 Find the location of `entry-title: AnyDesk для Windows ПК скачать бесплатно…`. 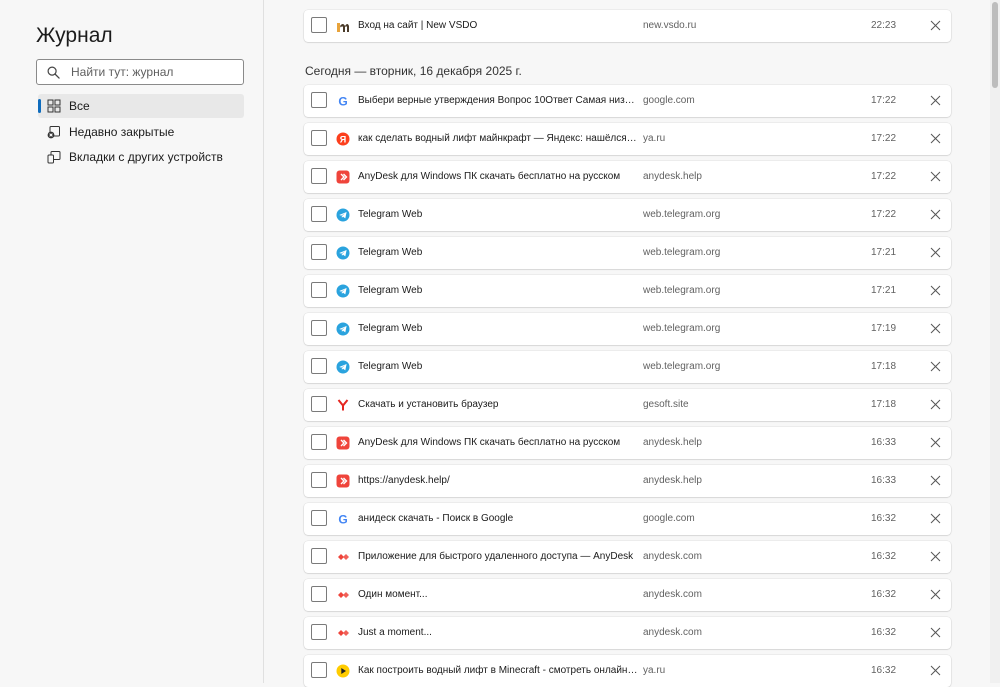

entry-title: AnyDesk для Windows ПК скачать бесплатно… is located at coordinates (489, 176).